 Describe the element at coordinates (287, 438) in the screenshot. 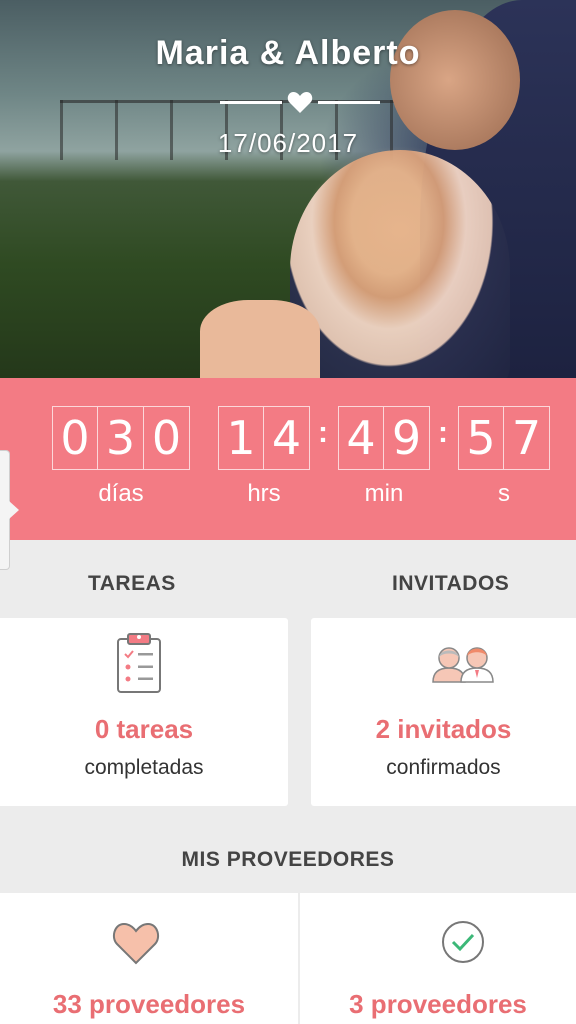

I see `hours-digit: 4` at that location.